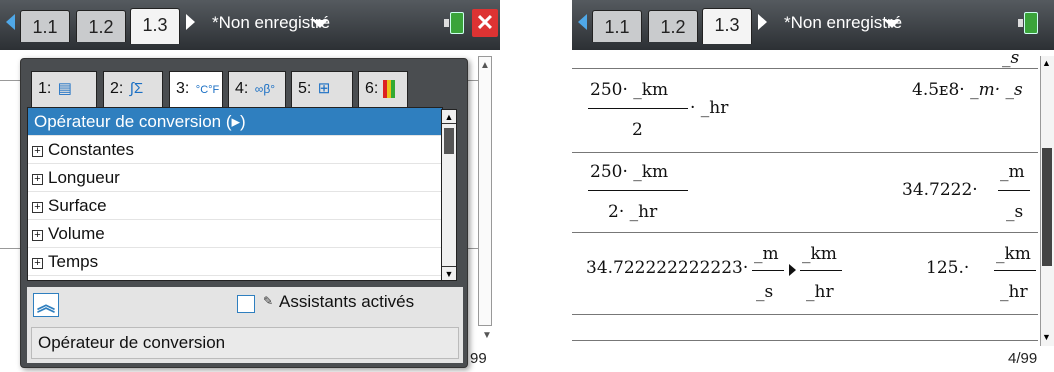  I want to click on row3-unit2-den: _hr, so click(820, 292).